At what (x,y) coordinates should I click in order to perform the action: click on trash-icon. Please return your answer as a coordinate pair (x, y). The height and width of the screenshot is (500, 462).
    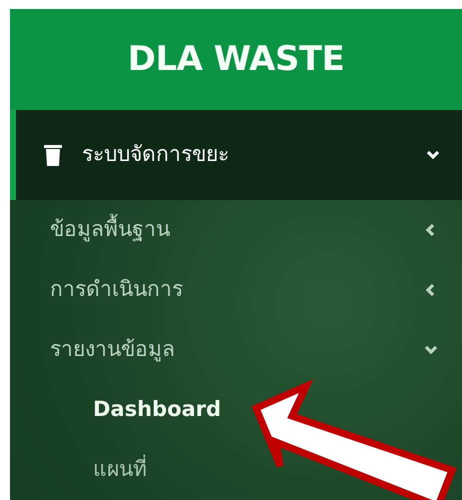
    Looking at the image, I should click on (53, 155).